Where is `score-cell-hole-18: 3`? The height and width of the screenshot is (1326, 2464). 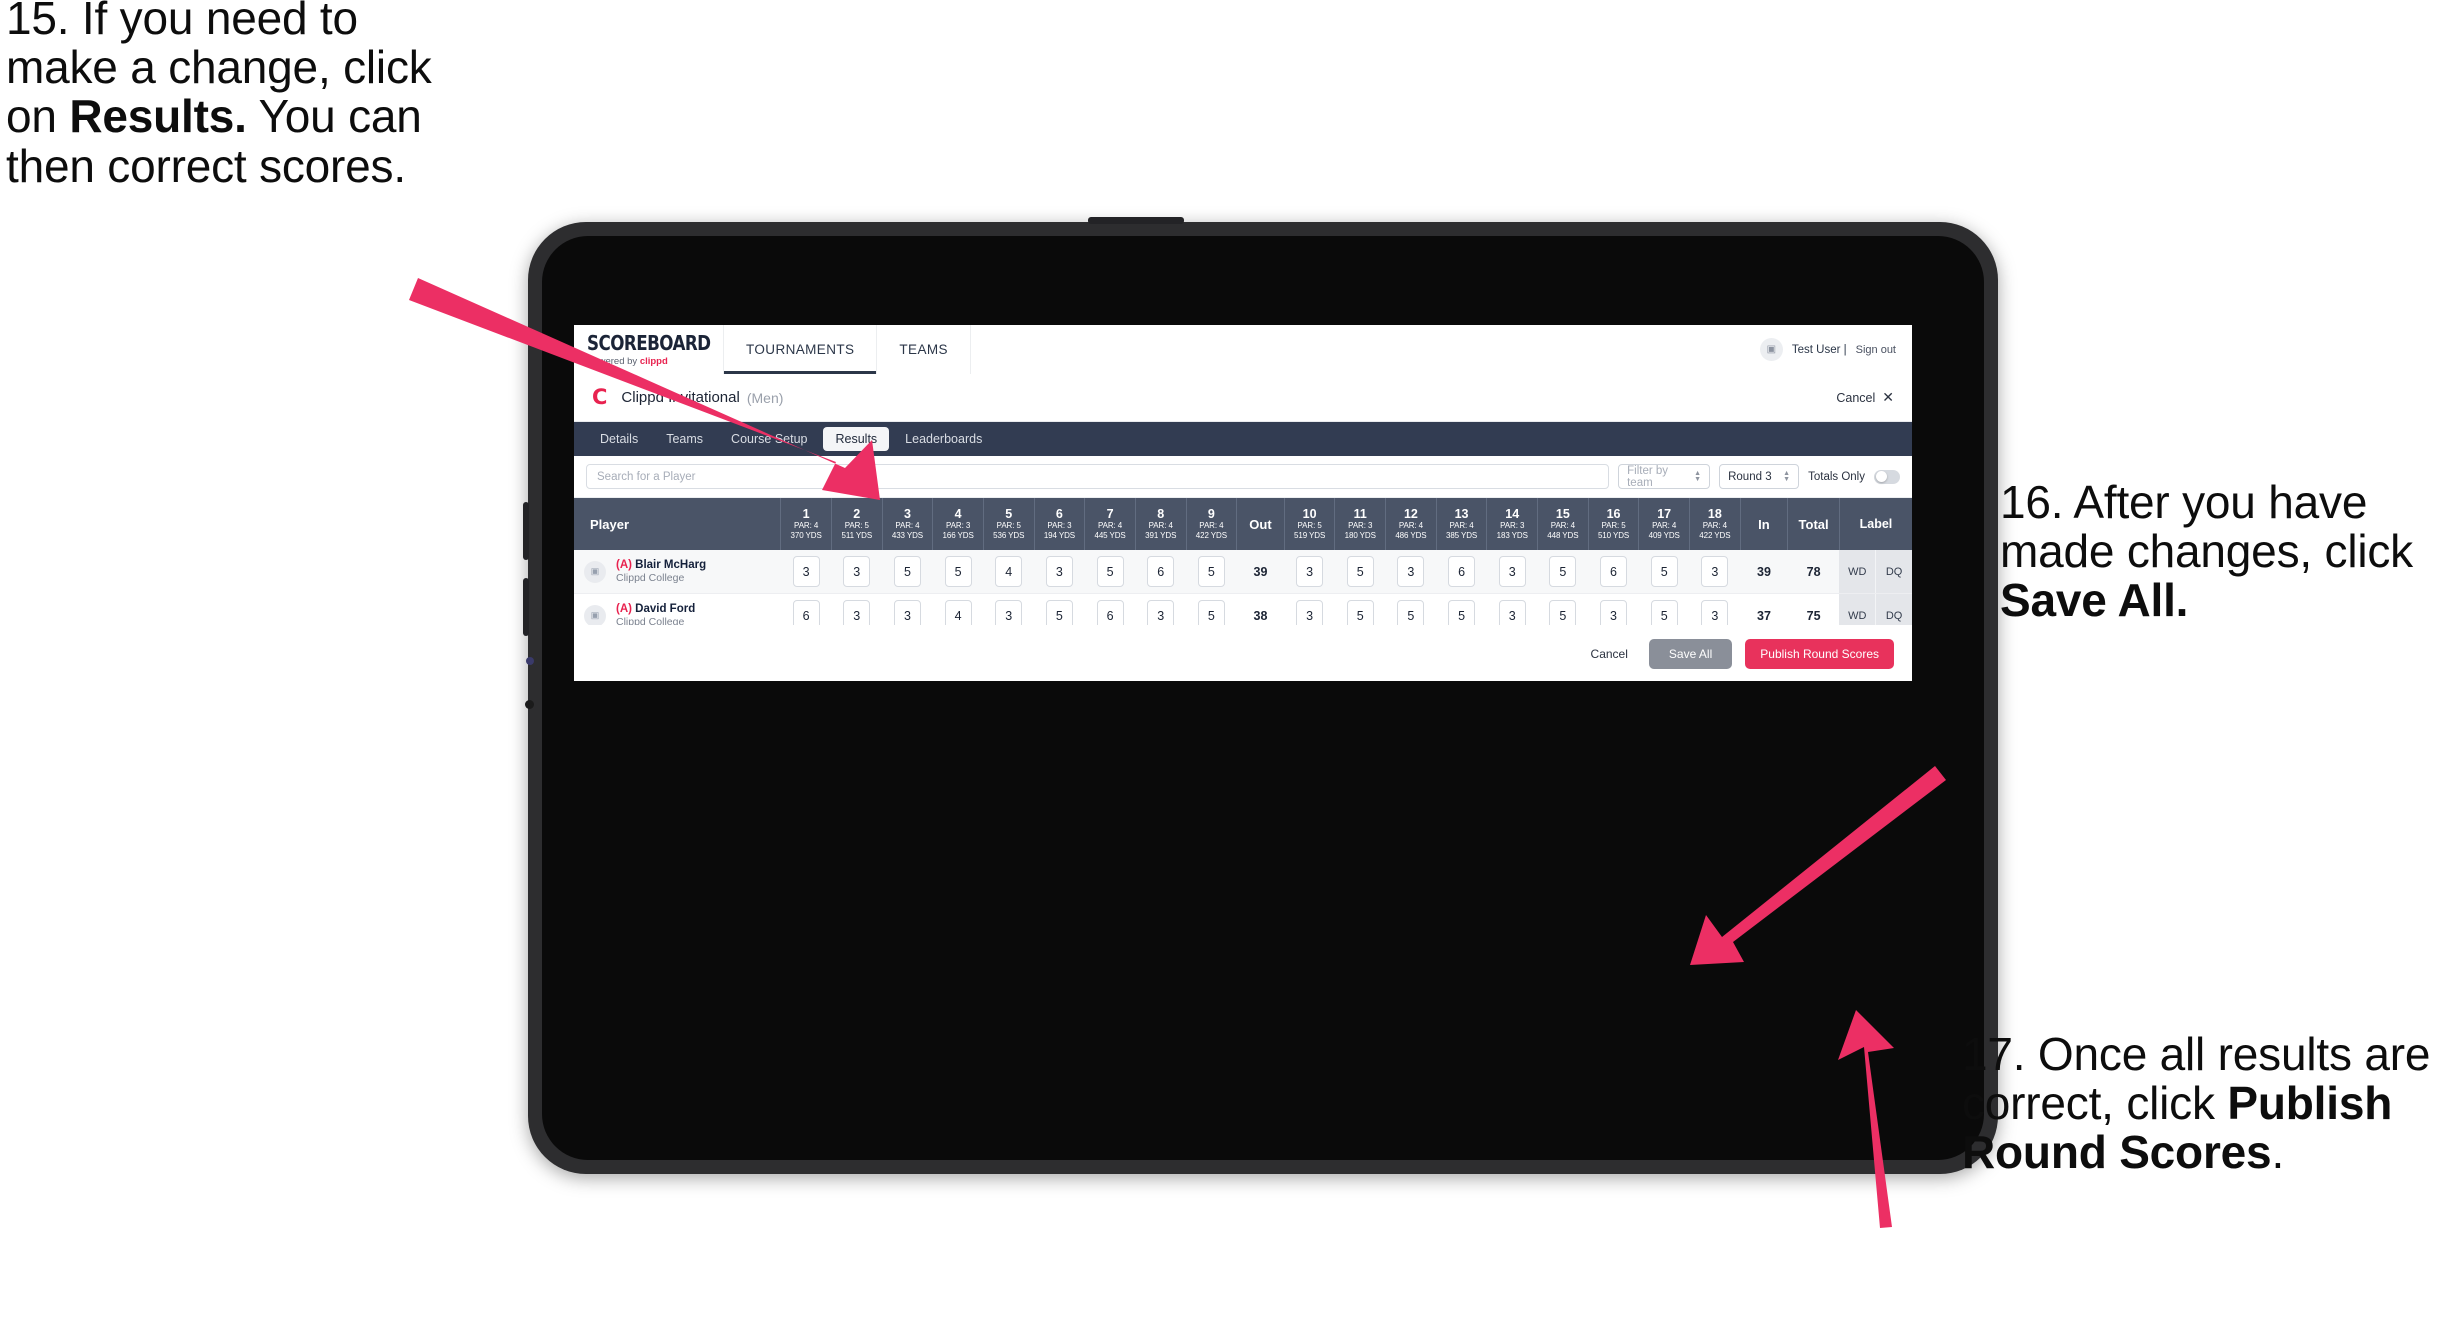
score-cell-hole-18: 3 is located at coordinates (1715, 609).